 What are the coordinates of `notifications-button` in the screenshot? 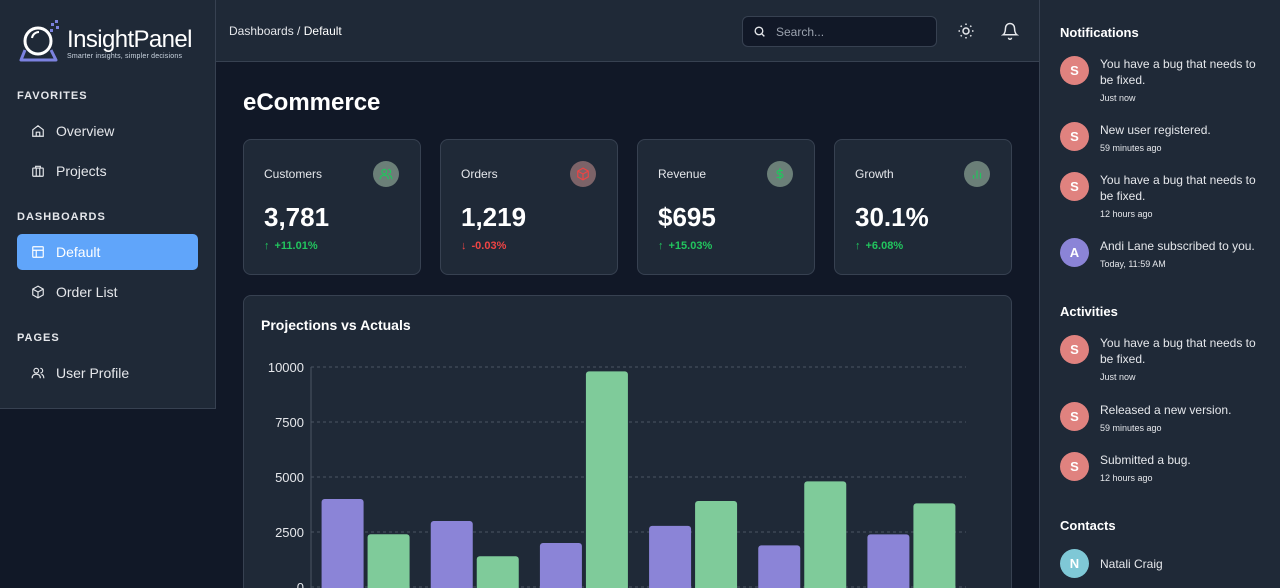 It's located at (1010, 31).